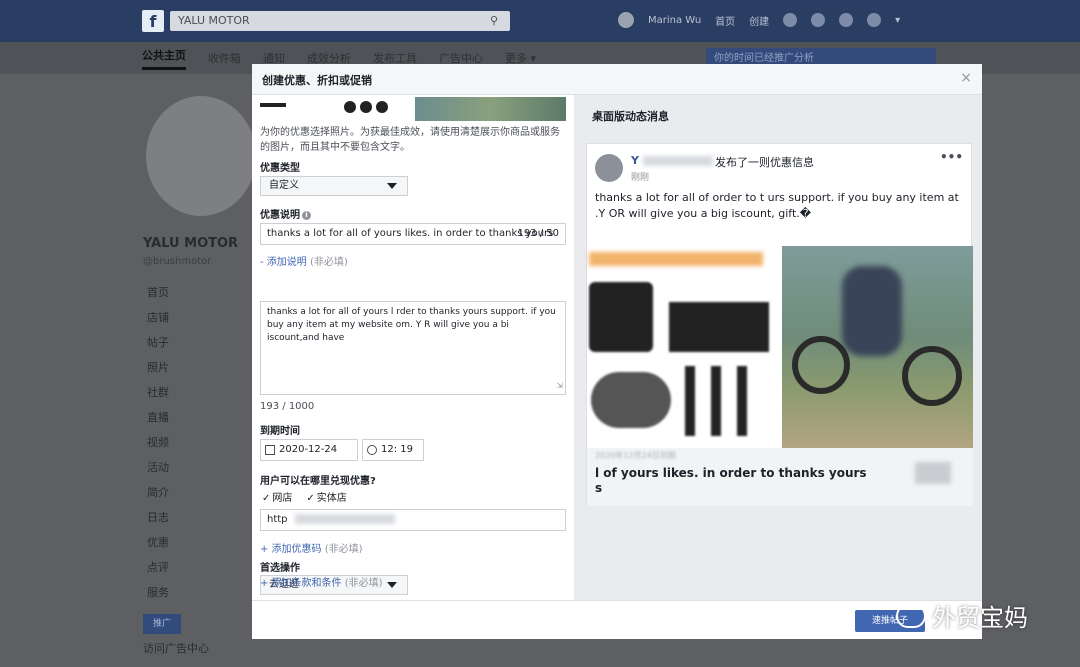 Image resolution: width=1080 pixels, height=667 pixels. What do you see at coordinates (490, 109) in the screenshot?
I see `offer-photo-bike` at bounding box center [490, 109].